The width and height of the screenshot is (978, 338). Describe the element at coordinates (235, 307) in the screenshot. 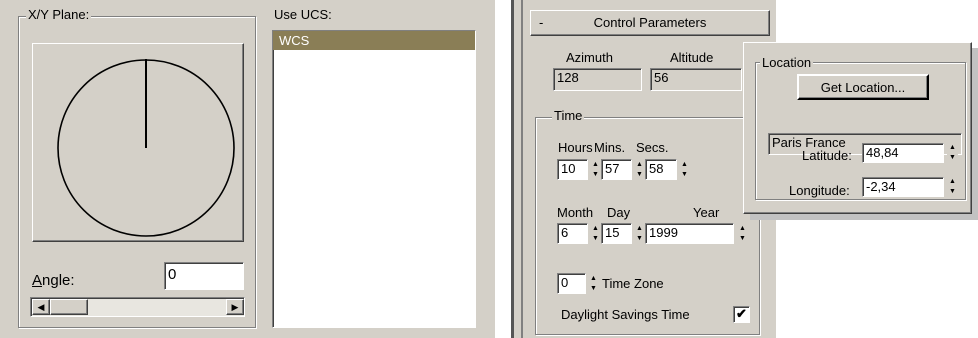

I see `scroll-right-button: ▶` at that location.